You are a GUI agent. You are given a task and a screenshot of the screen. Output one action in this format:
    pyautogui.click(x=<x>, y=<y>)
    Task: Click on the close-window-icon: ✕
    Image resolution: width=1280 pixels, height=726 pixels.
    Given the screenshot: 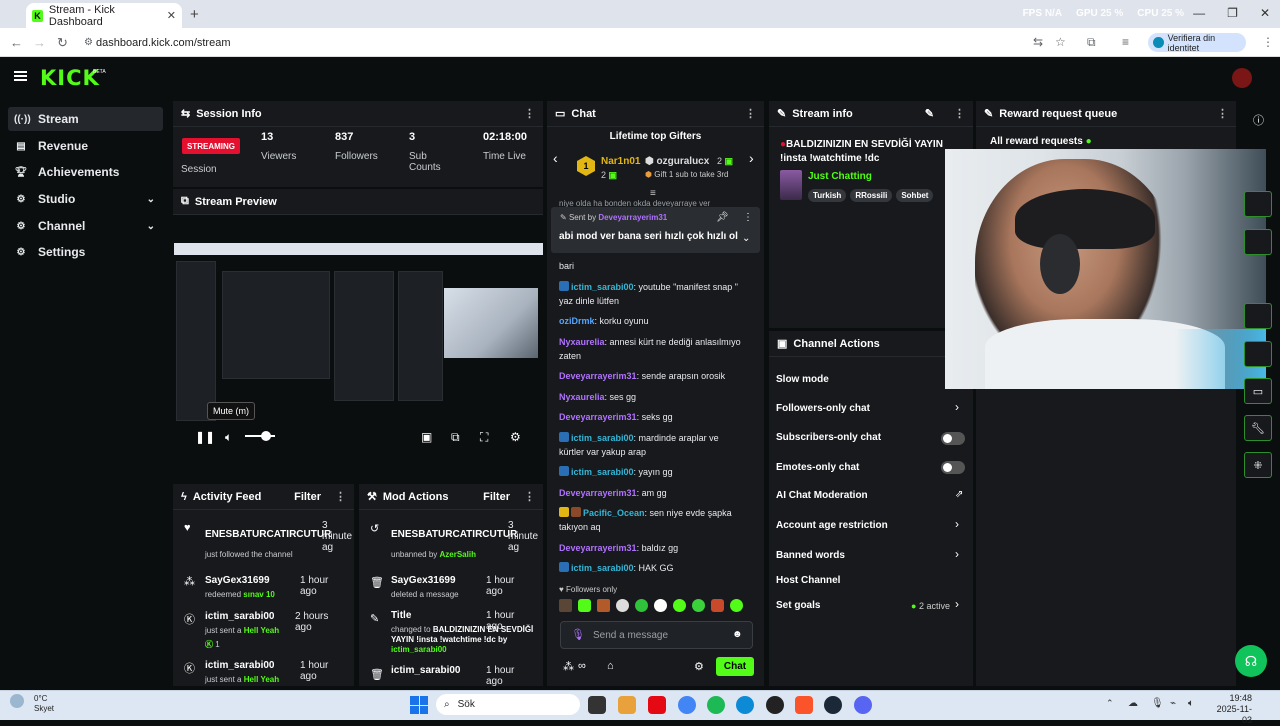 What is the action you would take?
    pyautogui.click(x=1265, y=13)
    